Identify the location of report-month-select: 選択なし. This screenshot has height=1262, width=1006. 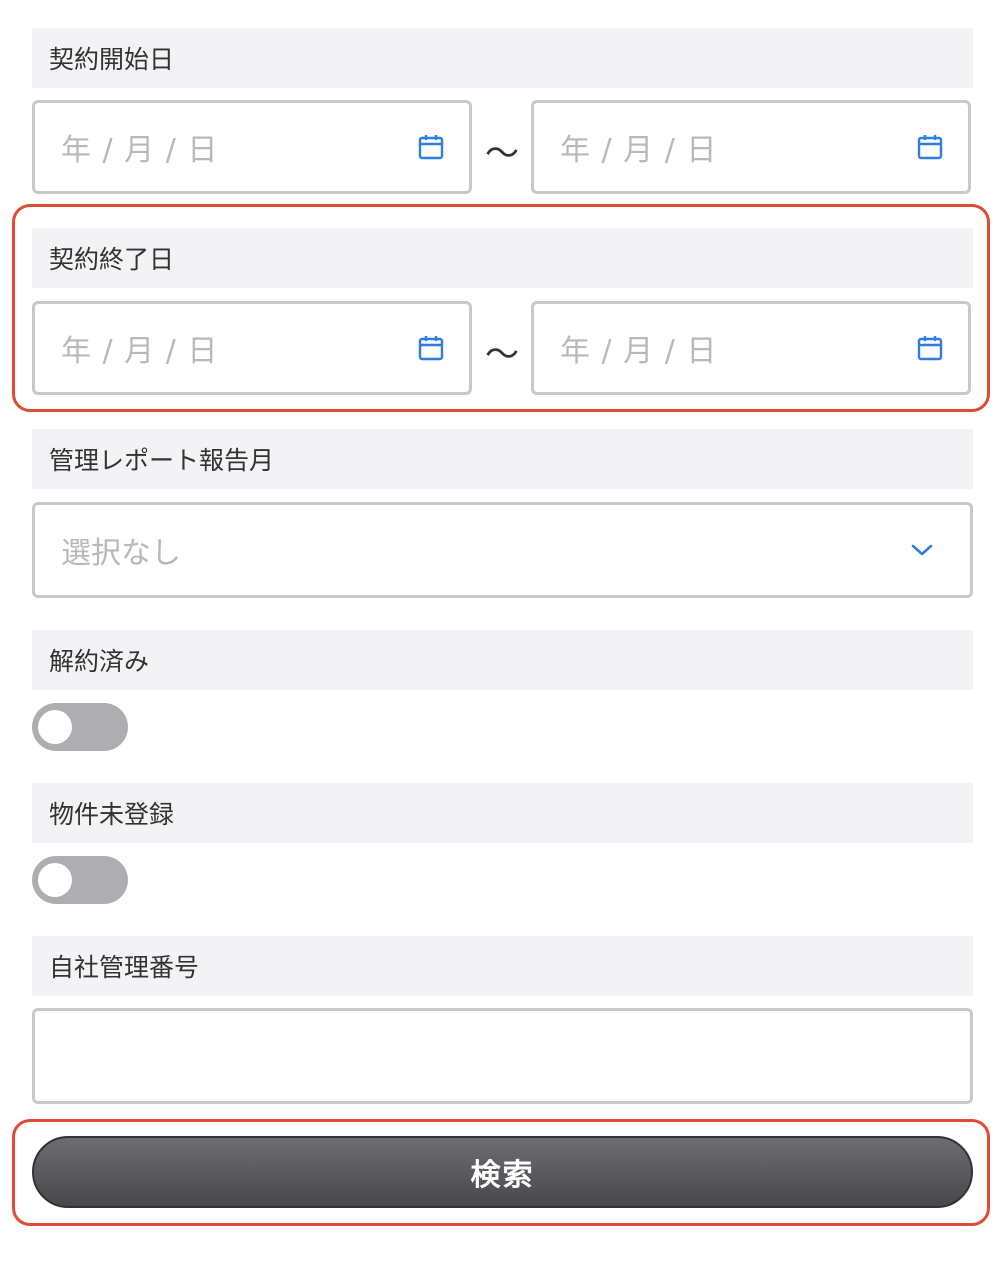
(502, 550).